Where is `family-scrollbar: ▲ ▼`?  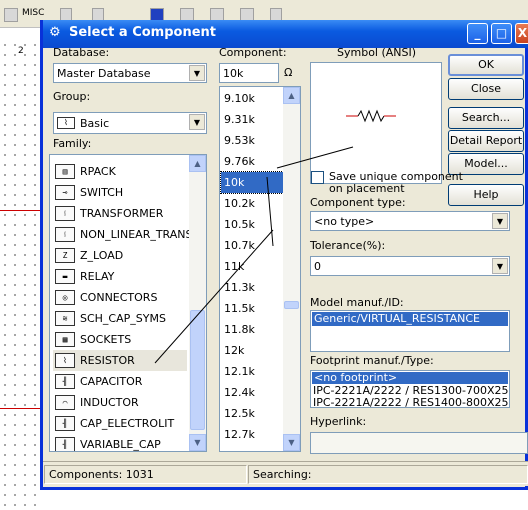 family-scrollbar: ▲ ▼ is located at coordinates (197, 303).